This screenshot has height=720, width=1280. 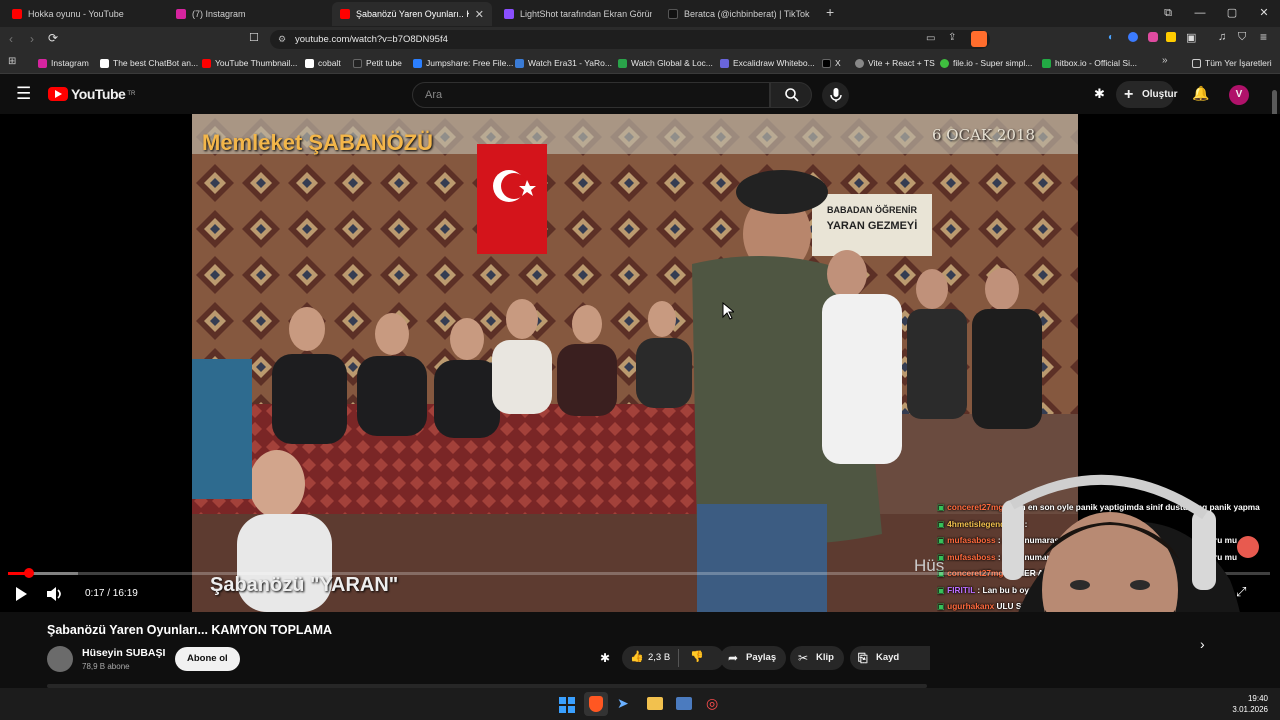 I want to click on extensions-puzzle-icon: ⧉, so click(x=1168, y=13).